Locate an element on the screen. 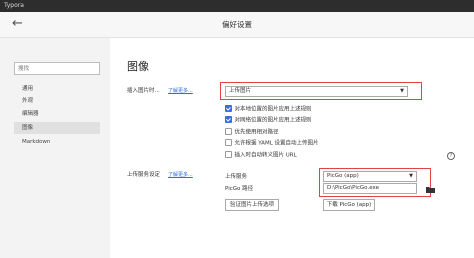 The height and width of the screenshot is (258, 474). option-escape-url: 插入时自动转义图片 URL is located at coordinates (261, 155).